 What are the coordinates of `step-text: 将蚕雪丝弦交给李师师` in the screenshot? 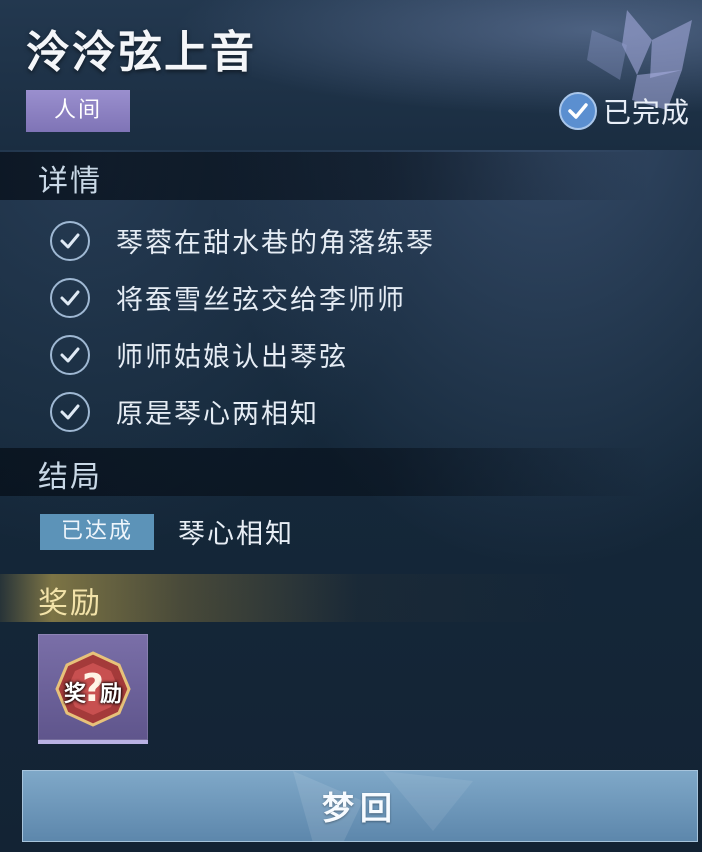 It's located at (261, 300).